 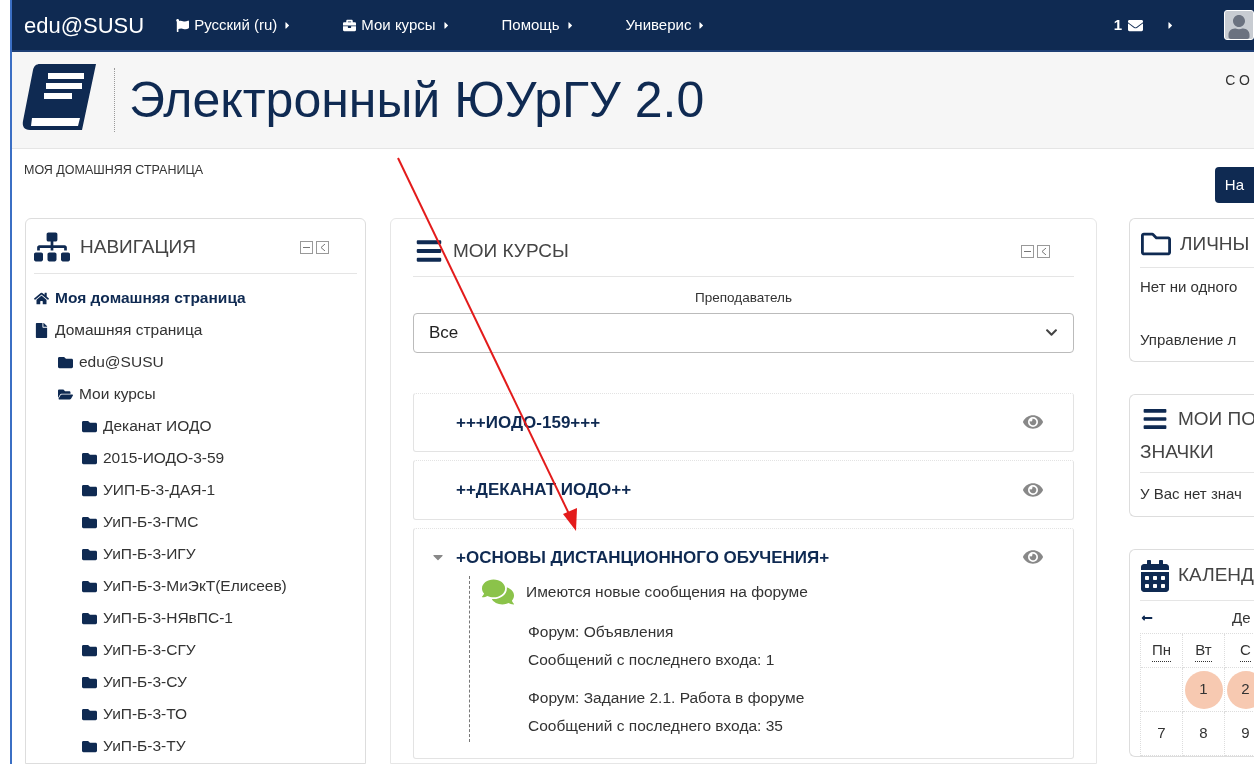 I want to click on weekday-header: Вт, so click(x=1203, y=650).